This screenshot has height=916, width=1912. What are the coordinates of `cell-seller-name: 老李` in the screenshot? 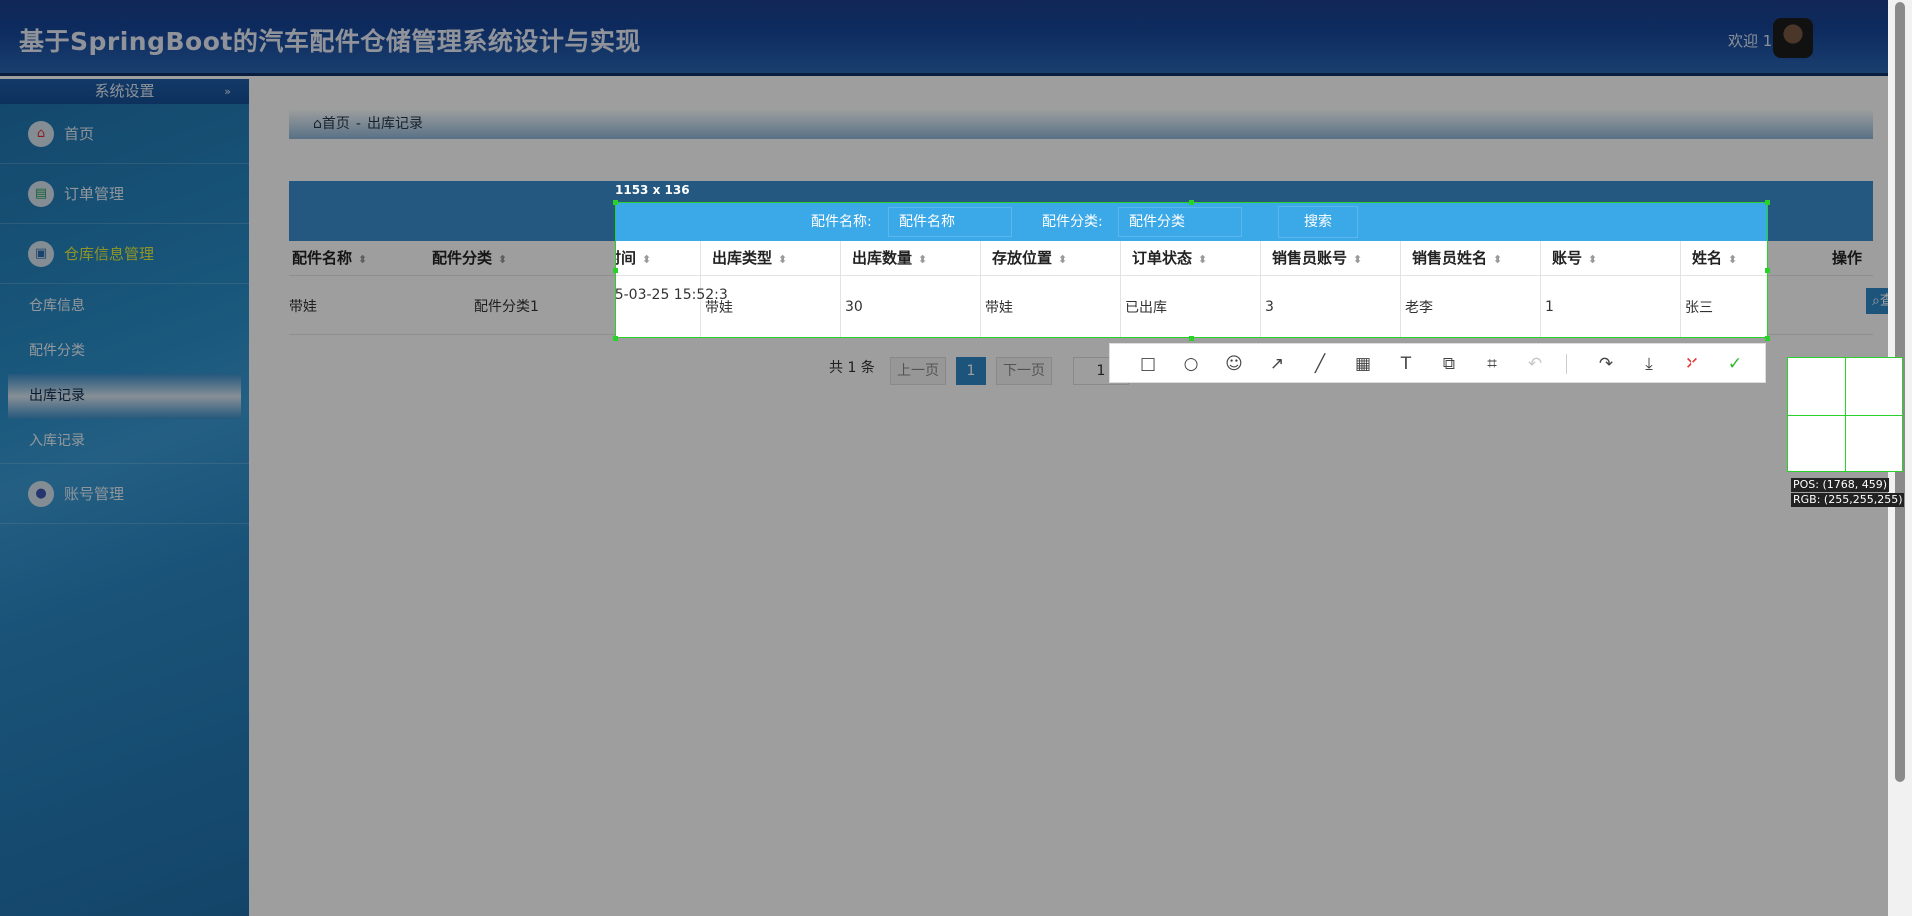 It's located at (1419, 308).